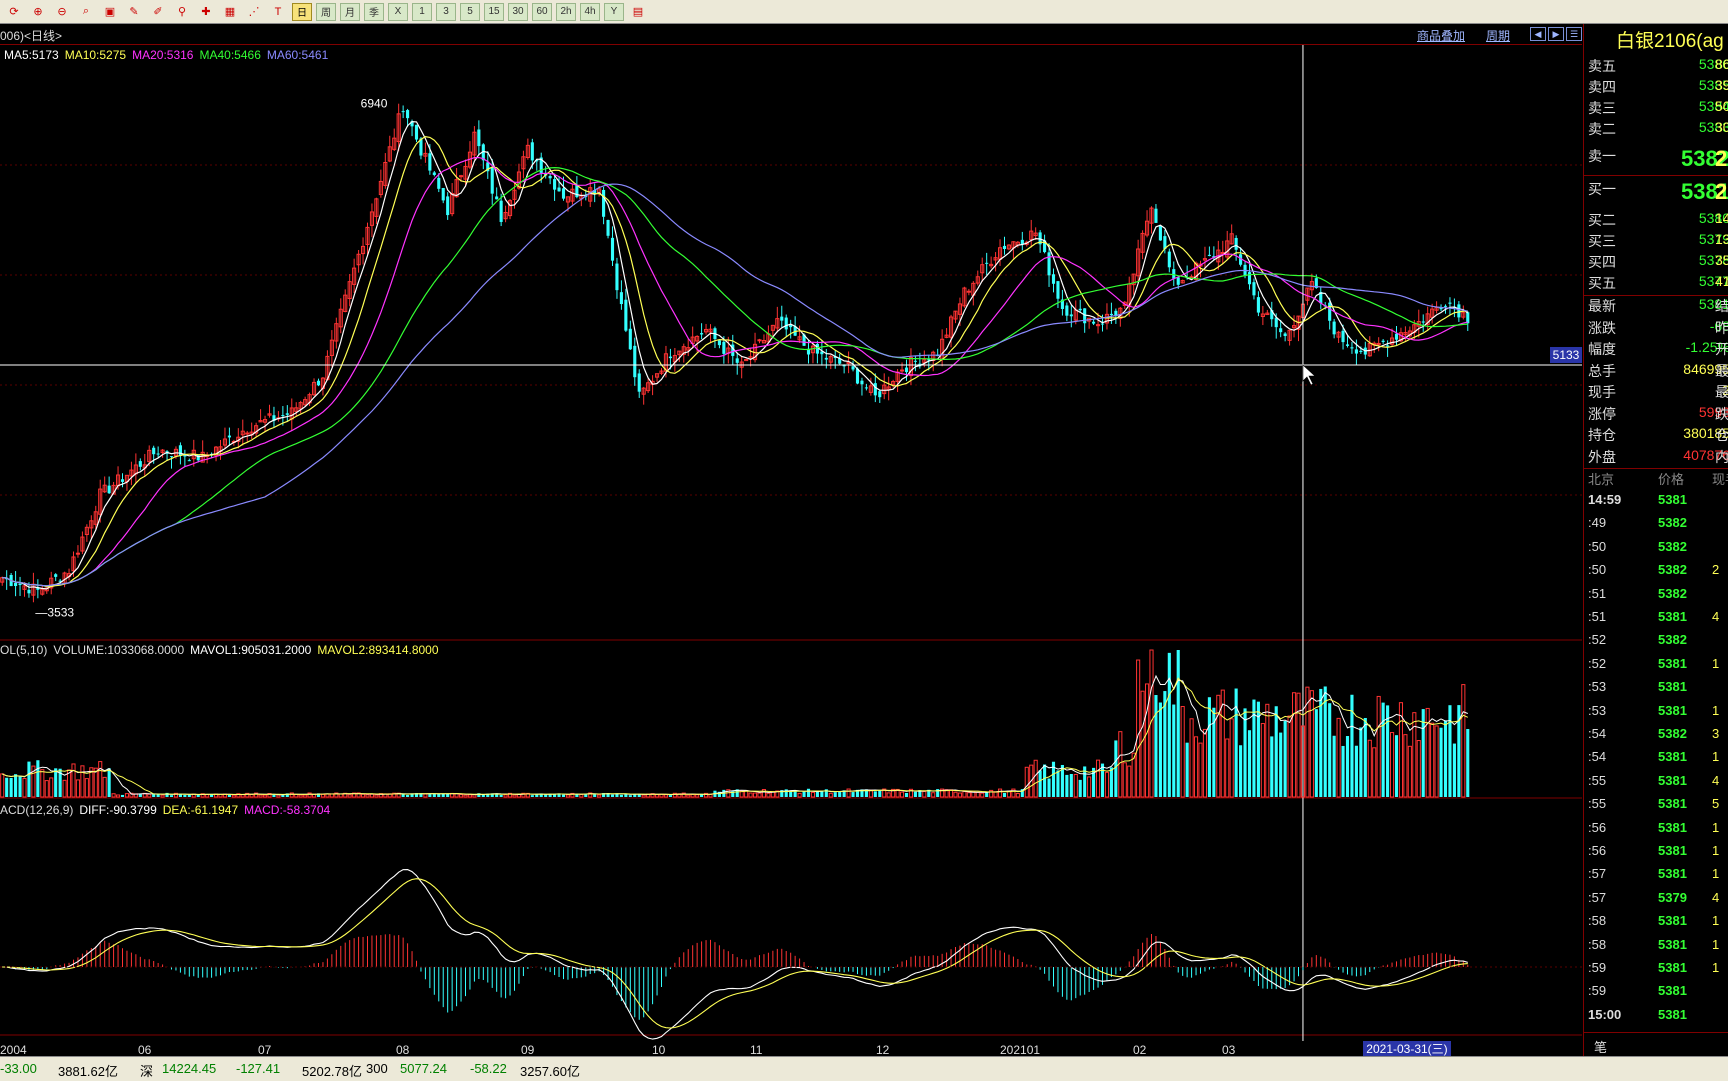 The width and height of the screenshot is (1728, 1081). What do you see at coordinates (1658, 129) in the screenshot?
I see `quote-row: 卖二 5383 30` at bounding box center [1658, 129].